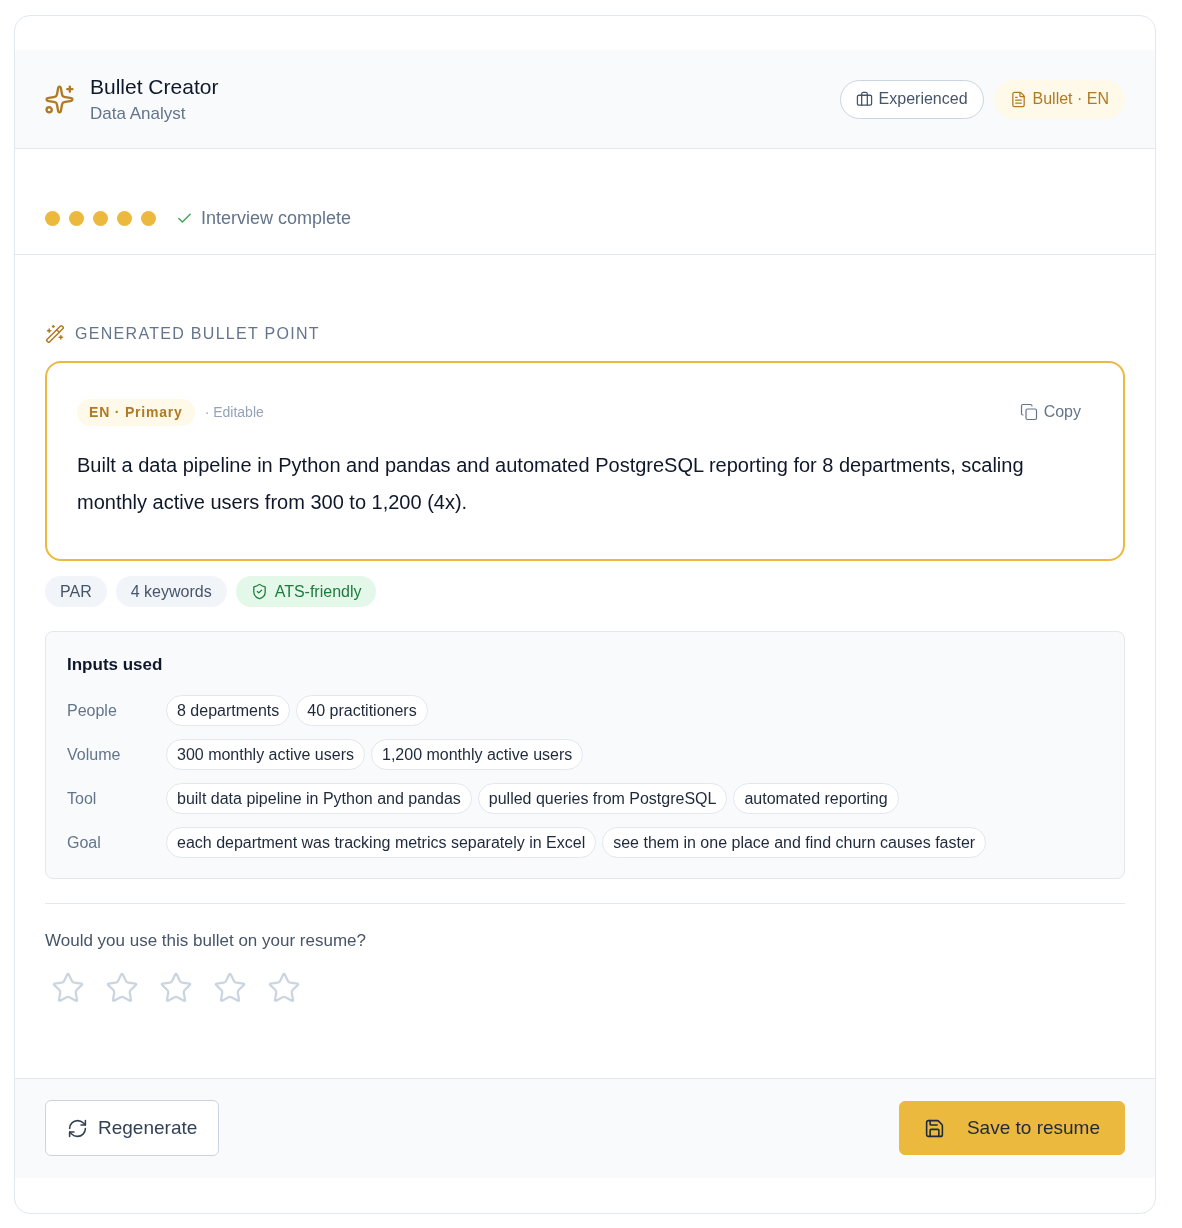 This screenshot has width=1182, height=1228. What do you see at coordinates (602, 798) in the screenshot?
I see `input-chip: pulled queries from PostgreSQL` at bounding box center [602, 798].